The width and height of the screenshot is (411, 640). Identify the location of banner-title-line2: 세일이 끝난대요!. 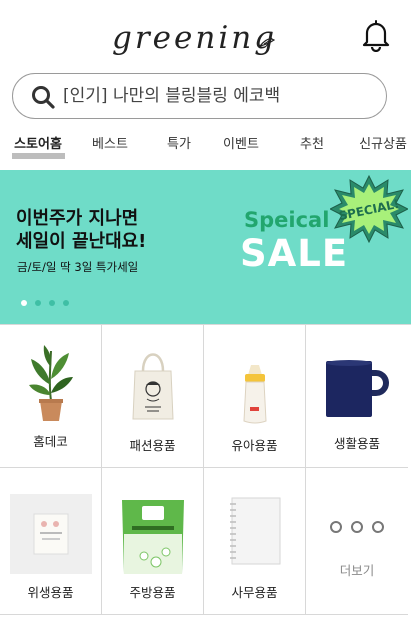
(81, 241).